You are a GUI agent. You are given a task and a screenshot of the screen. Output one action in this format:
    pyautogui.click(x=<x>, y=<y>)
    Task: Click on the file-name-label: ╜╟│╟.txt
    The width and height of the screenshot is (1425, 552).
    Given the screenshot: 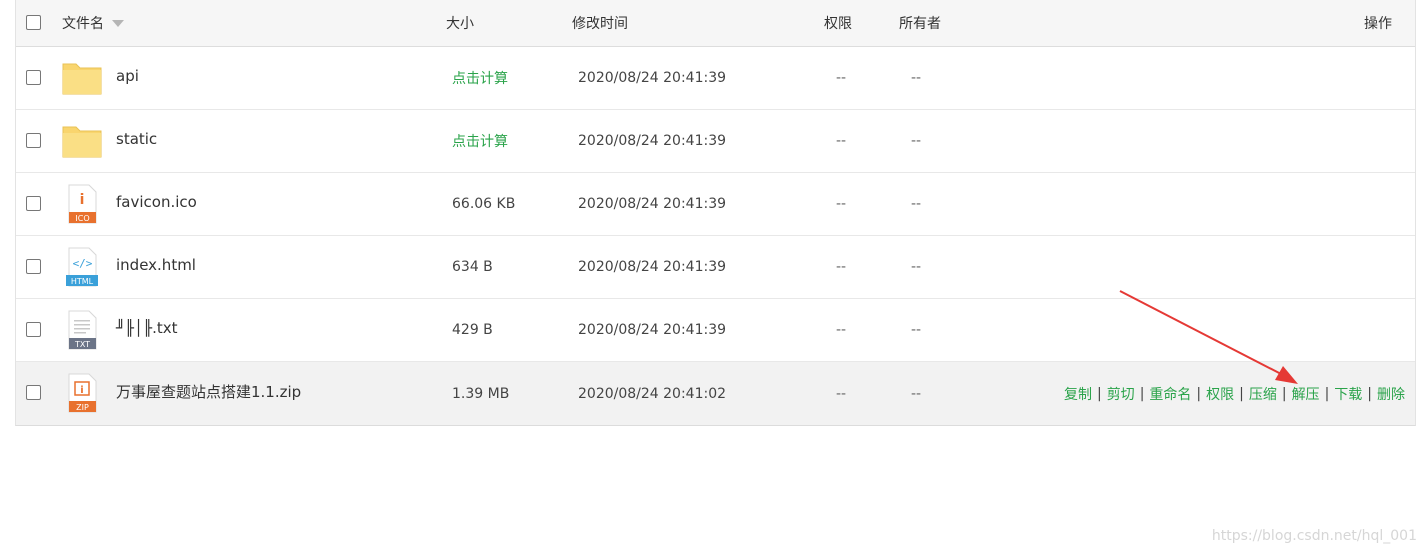 What is the action you would take?
    pyautogui.click(x=147, y=328)
    